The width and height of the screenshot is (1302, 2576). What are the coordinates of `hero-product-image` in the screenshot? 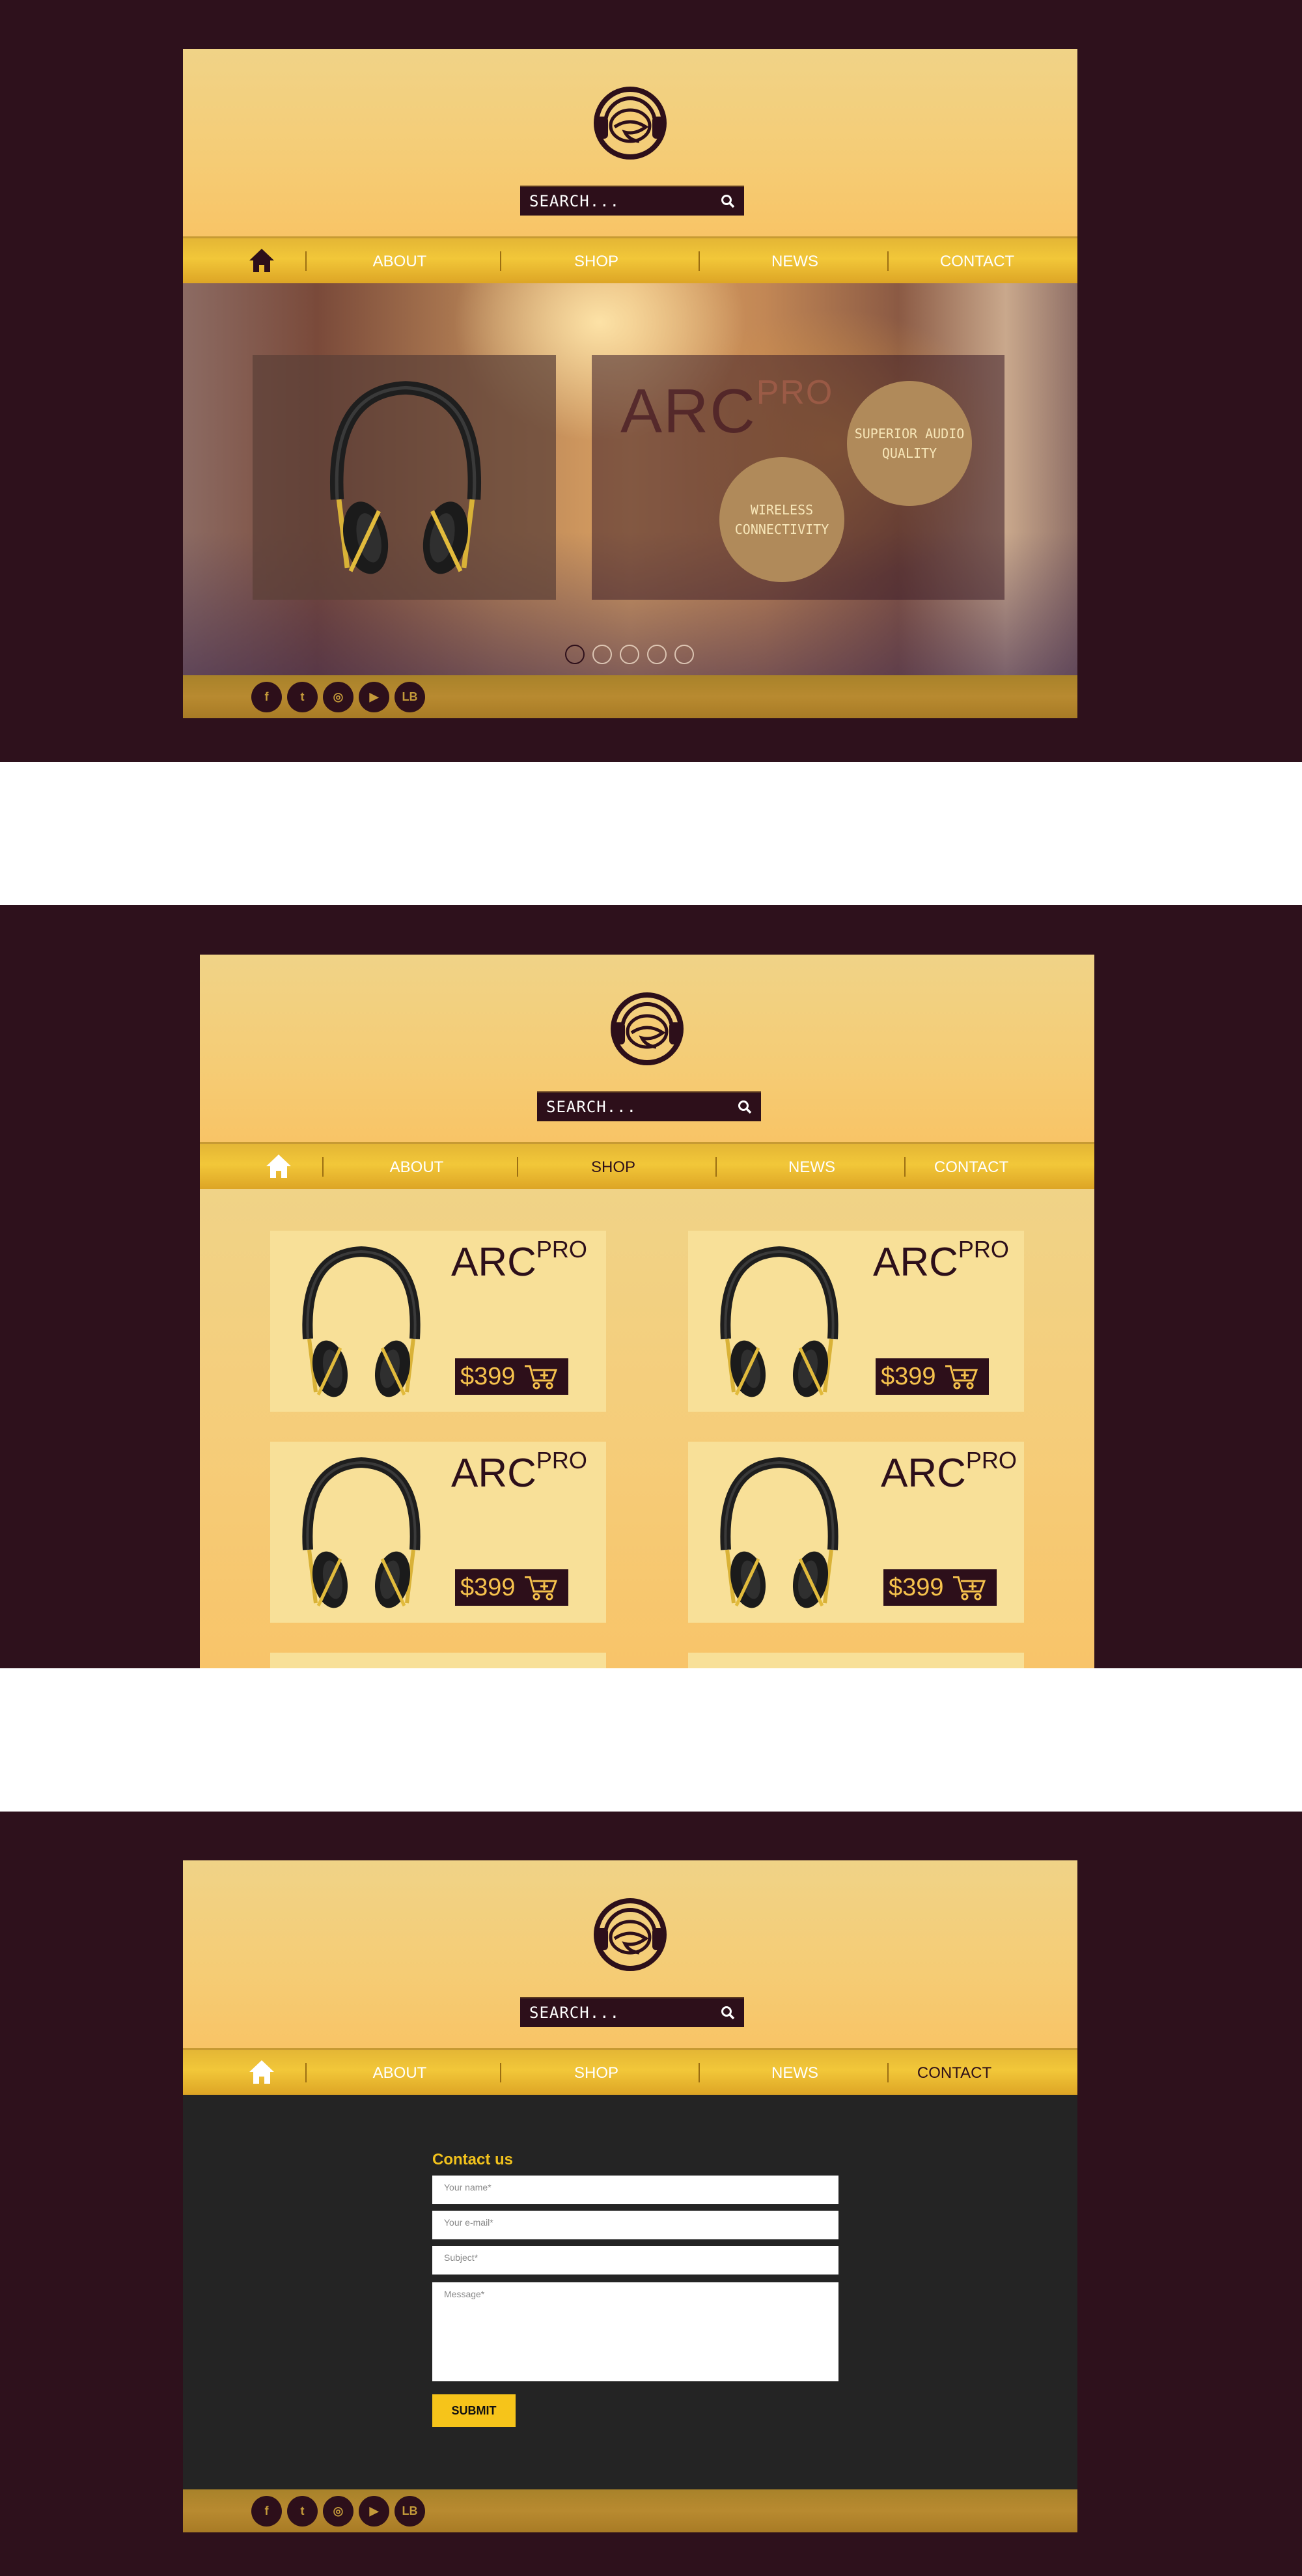 It's located at (404, 478).